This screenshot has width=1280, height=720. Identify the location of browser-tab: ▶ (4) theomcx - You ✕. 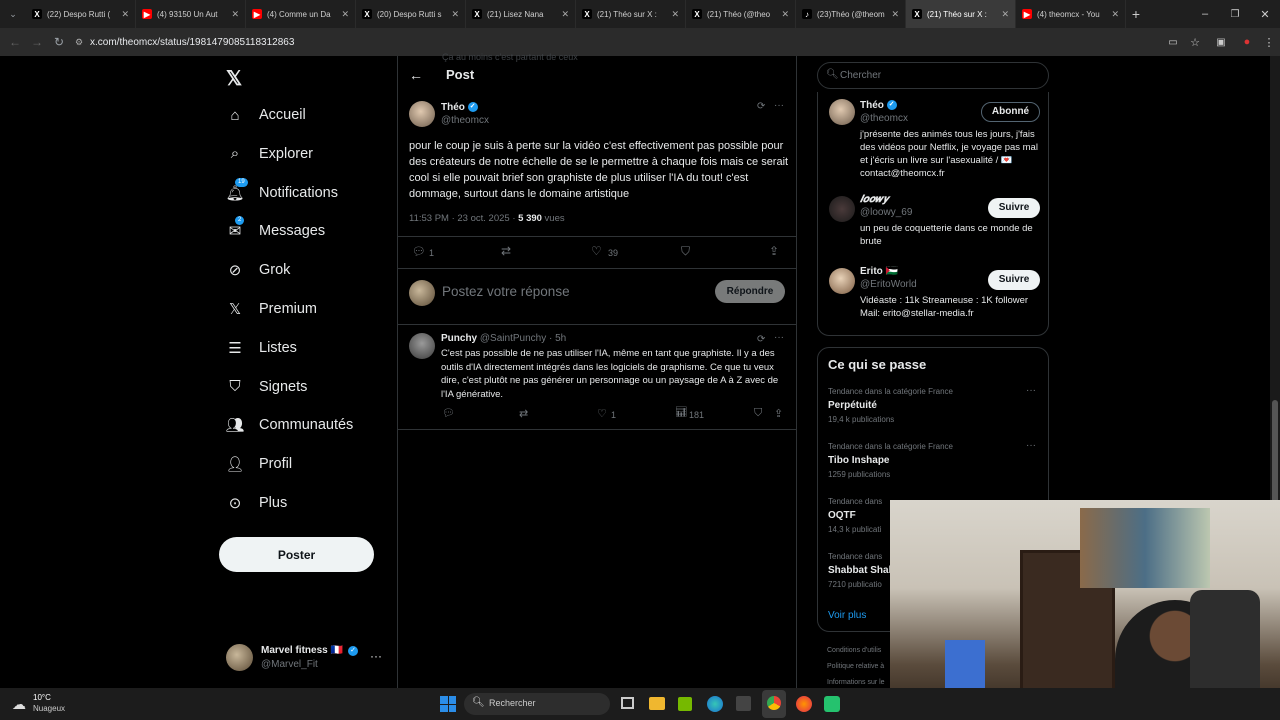
(1071, 14).